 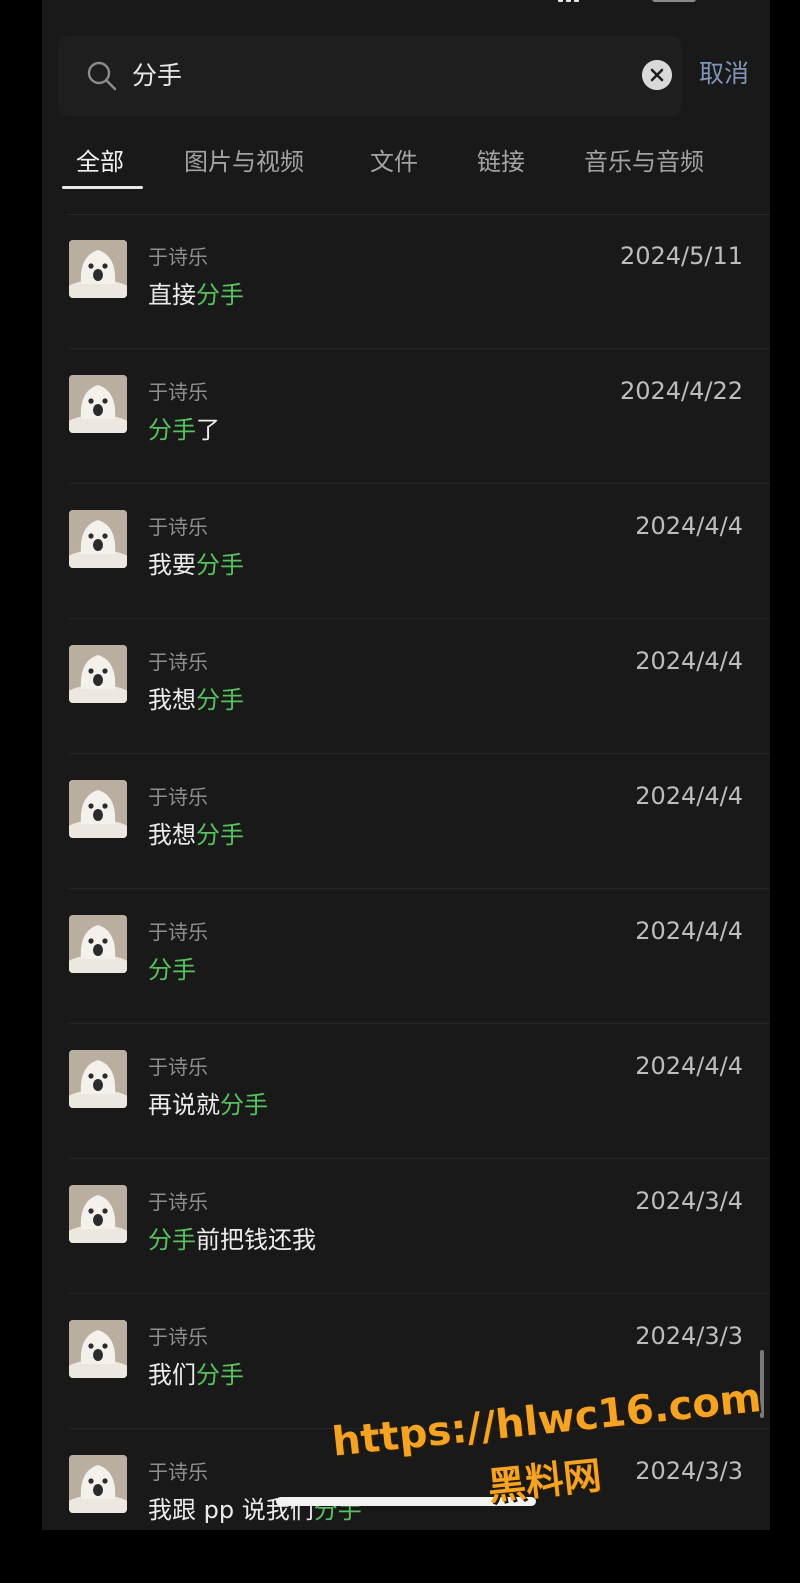 I want to click on result-item: 于诗乐 2024/5/11 直接分手, so click(x=406, y=281).